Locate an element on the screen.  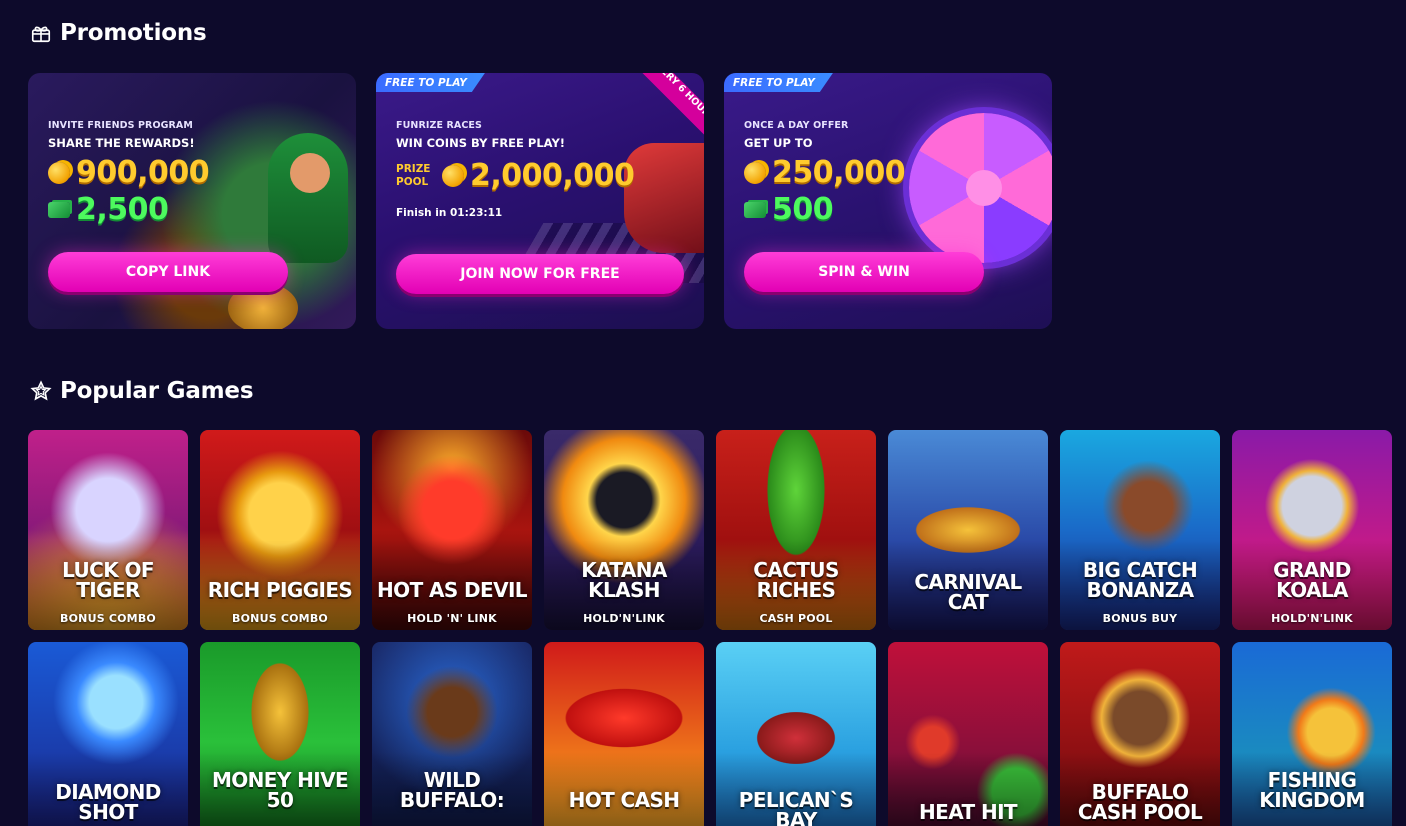
game-title: DIAMOND SHOT is located at coordinates (108, 802).